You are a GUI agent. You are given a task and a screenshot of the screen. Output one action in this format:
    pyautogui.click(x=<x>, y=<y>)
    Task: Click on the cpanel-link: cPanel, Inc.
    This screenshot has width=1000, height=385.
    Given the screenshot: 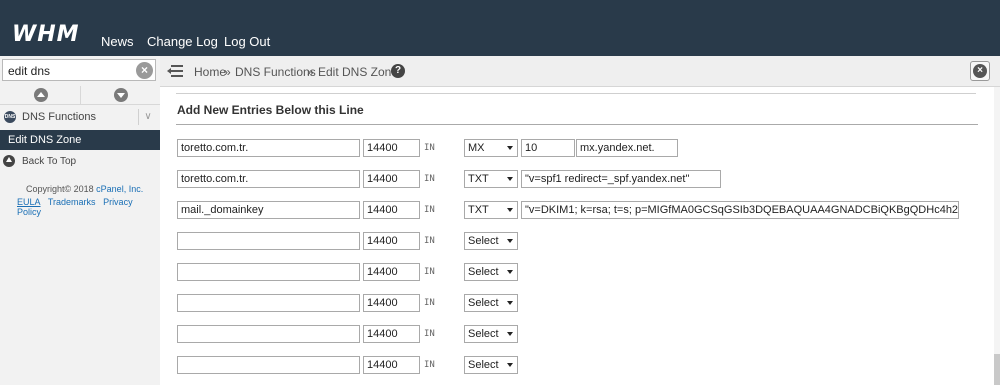 What is the action you would take?
    pyautogui.click(x=119, y=189)
    